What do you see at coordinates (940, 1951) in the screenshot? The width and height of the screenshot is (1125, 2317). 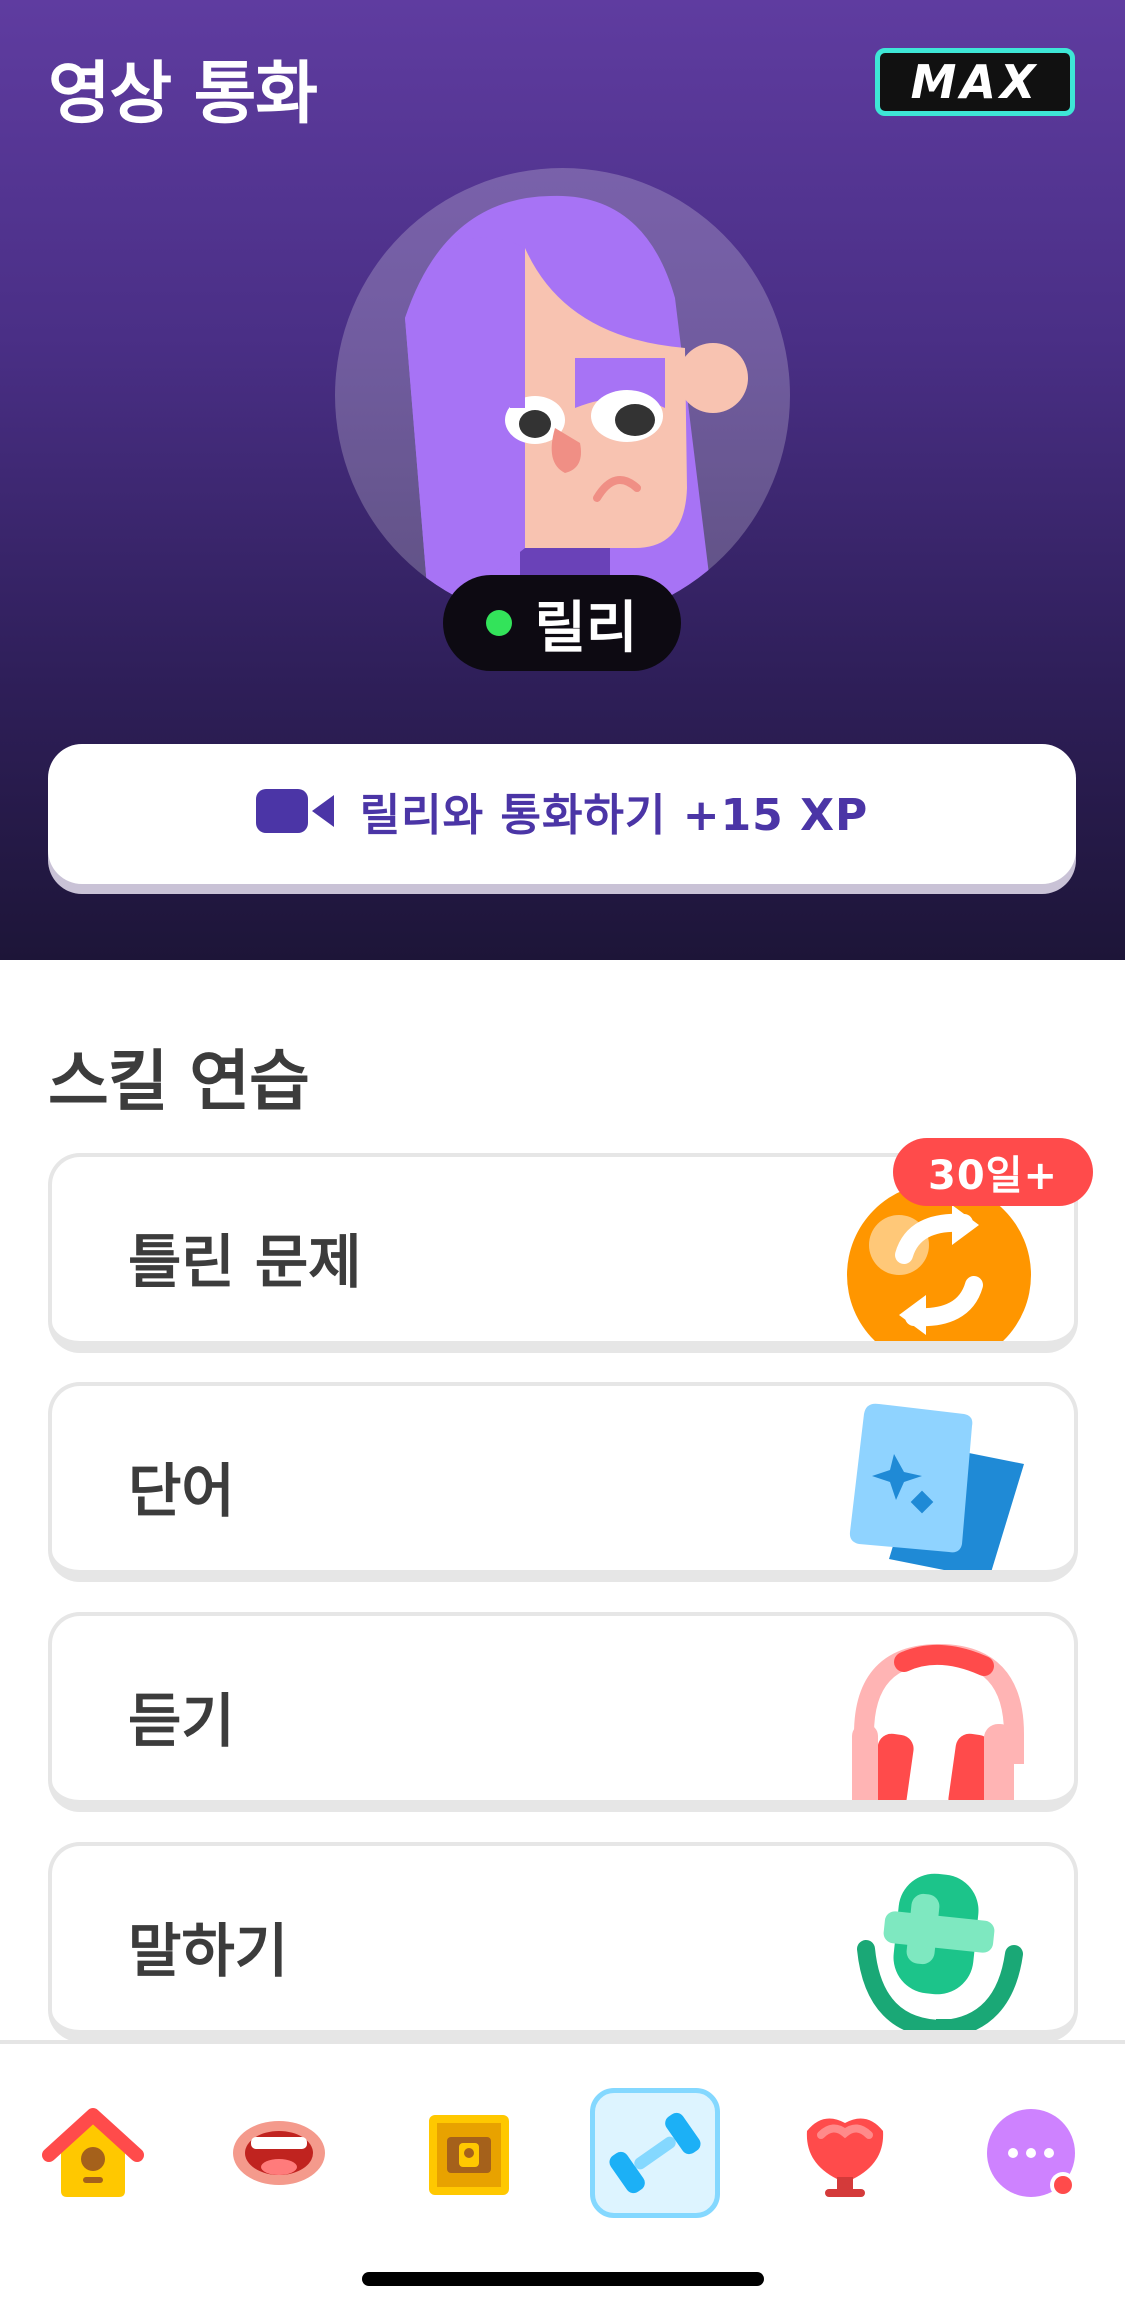 I see `microphone-icon` at bounding box center [940, 1951].